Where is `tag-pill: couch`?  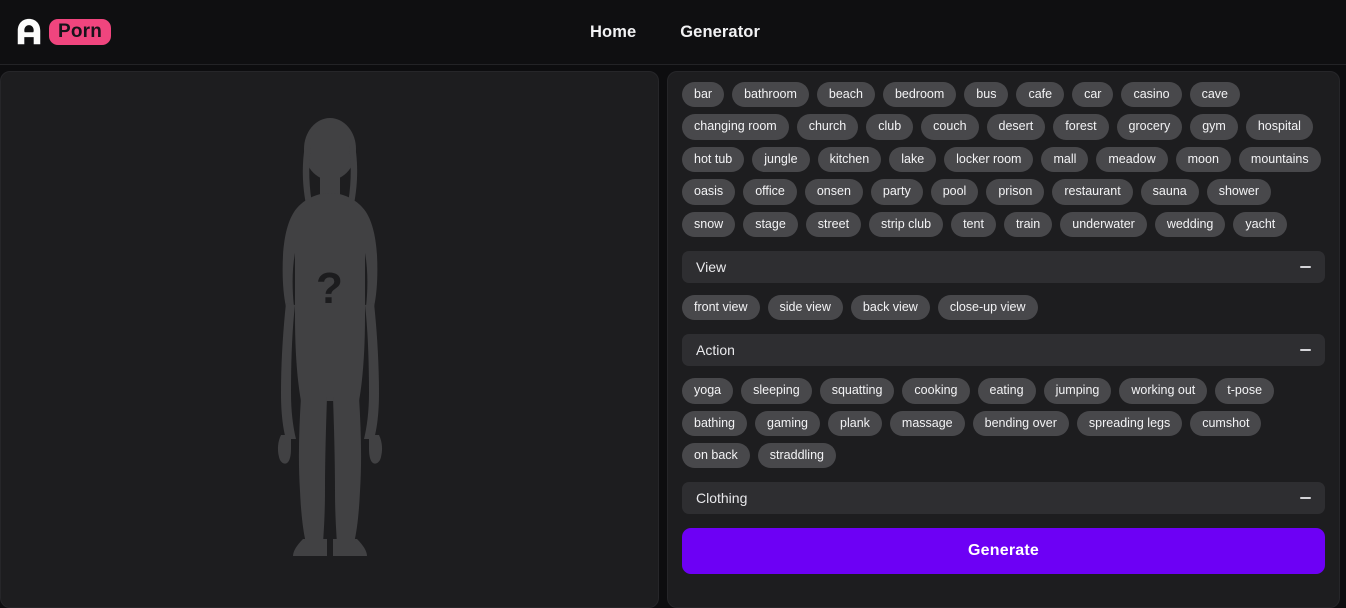 tag-pill: couch is located at coordinates (950, 127).